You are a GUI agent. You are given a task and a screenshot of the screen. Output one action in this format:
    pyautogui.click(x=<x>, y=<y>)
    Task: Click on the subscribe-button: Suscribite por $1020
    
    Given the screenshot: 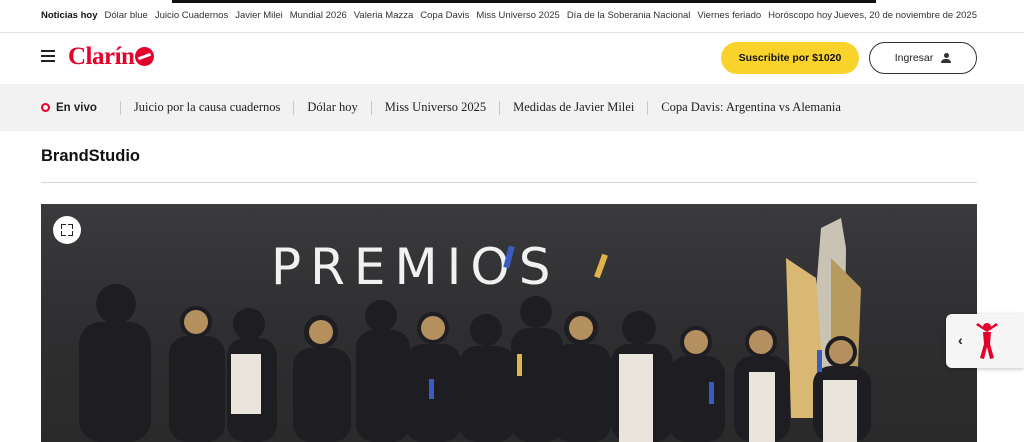 What is the action you would take?
    pyautogui.click(x=790, y=58)
    